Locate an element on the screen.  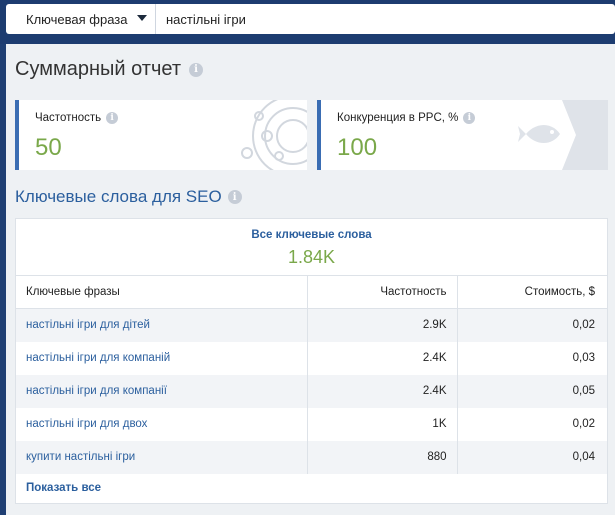
fish-icon is located at coordinates (563, 135).